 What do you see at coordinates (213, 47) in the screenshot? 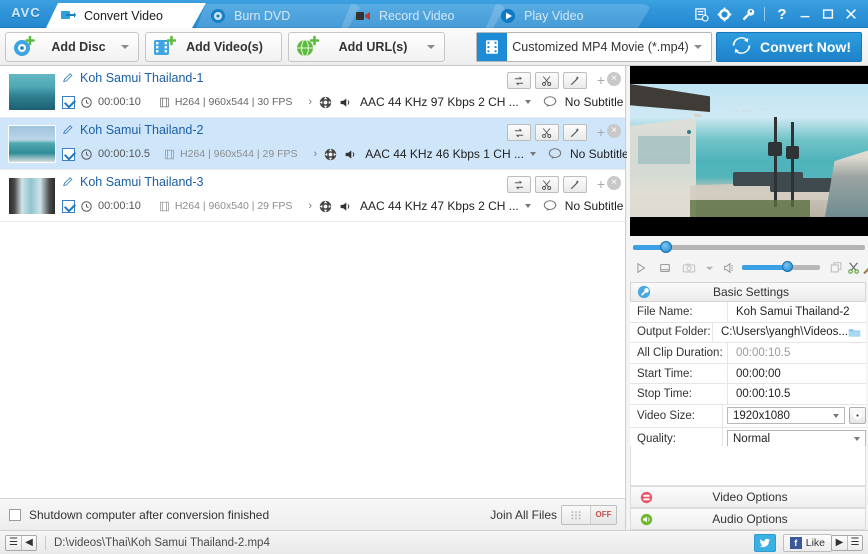
I see `add-videos-button: Add Video(s)` at bounding box center [213, 47].